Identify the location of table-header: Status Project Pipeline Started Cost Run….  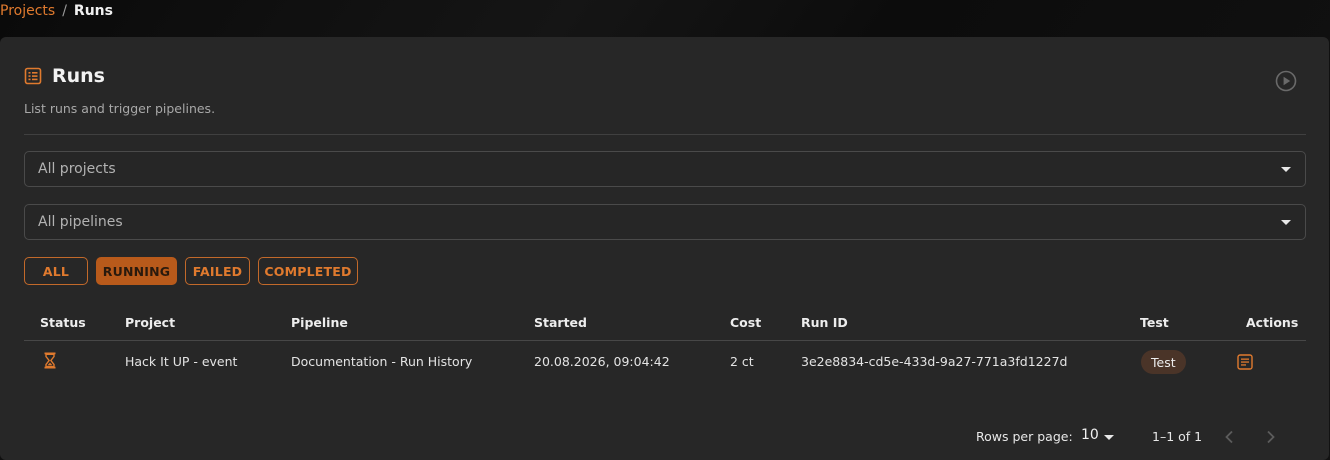
(665, 324).